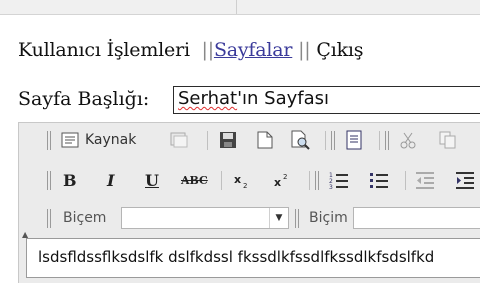 The image size is (480, 283). I want to click on cut-button, so click(408, 140).